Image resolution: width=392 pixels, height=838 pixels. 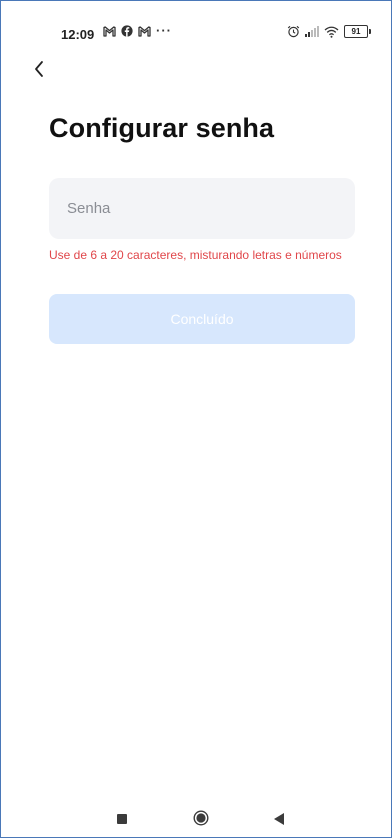 I want to click on facebook-icon, so click(x=127, y=31).